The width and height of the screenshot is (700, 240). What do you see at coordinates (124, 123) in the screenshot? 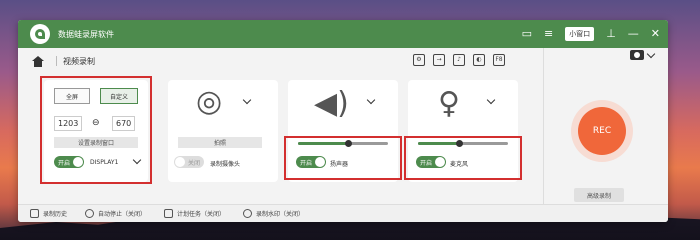
I see `height-input: 670` at bounding box center [124, 123].